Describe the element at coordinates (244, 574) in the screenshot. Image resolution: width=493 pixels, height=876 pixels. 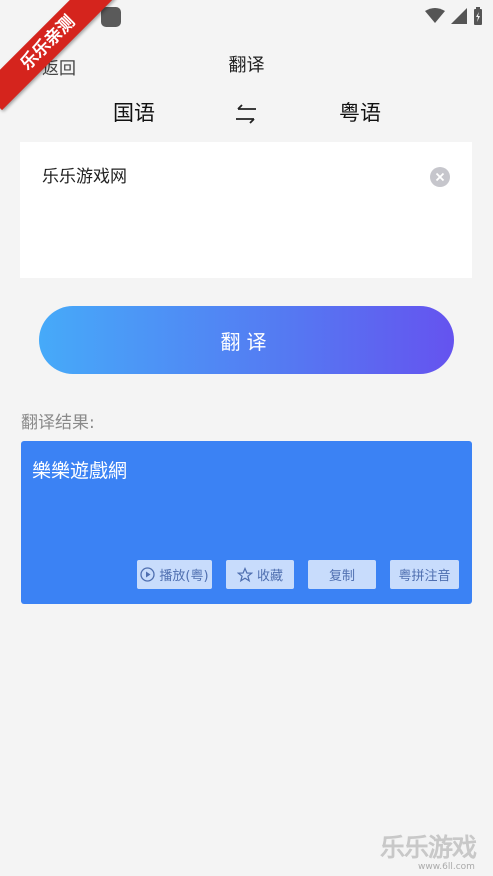
I see `star-icon` at that location.